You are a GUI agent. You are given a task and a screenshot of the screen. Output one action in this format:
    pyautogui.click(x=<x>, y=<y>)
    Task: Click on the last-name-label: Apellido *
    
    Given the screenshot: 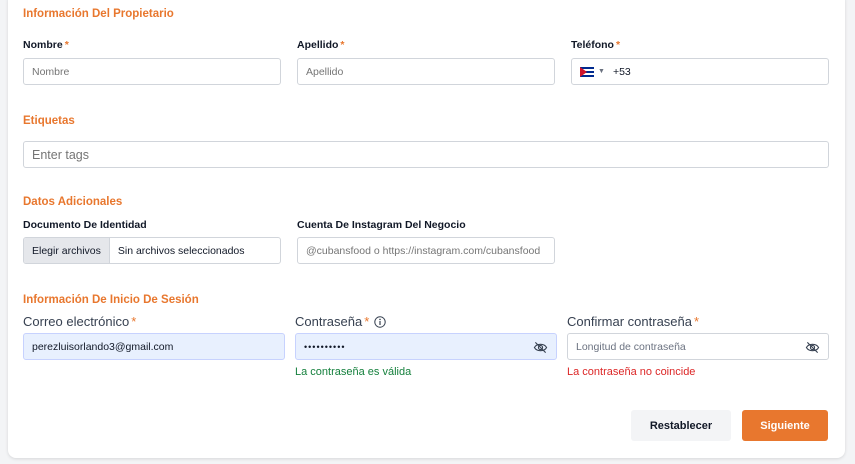 What is the action you would take?
    pyautogui.click(x=321, y=45)
    